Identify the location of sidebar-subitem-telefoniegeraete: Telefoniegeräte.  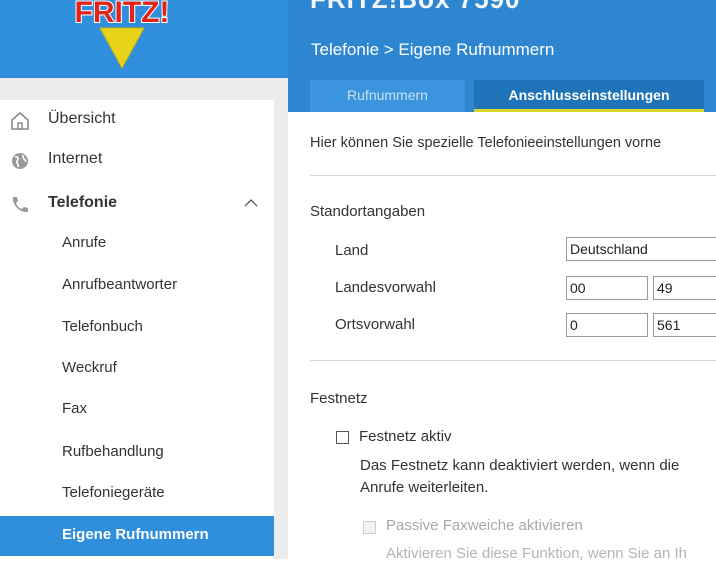
(137, 494).